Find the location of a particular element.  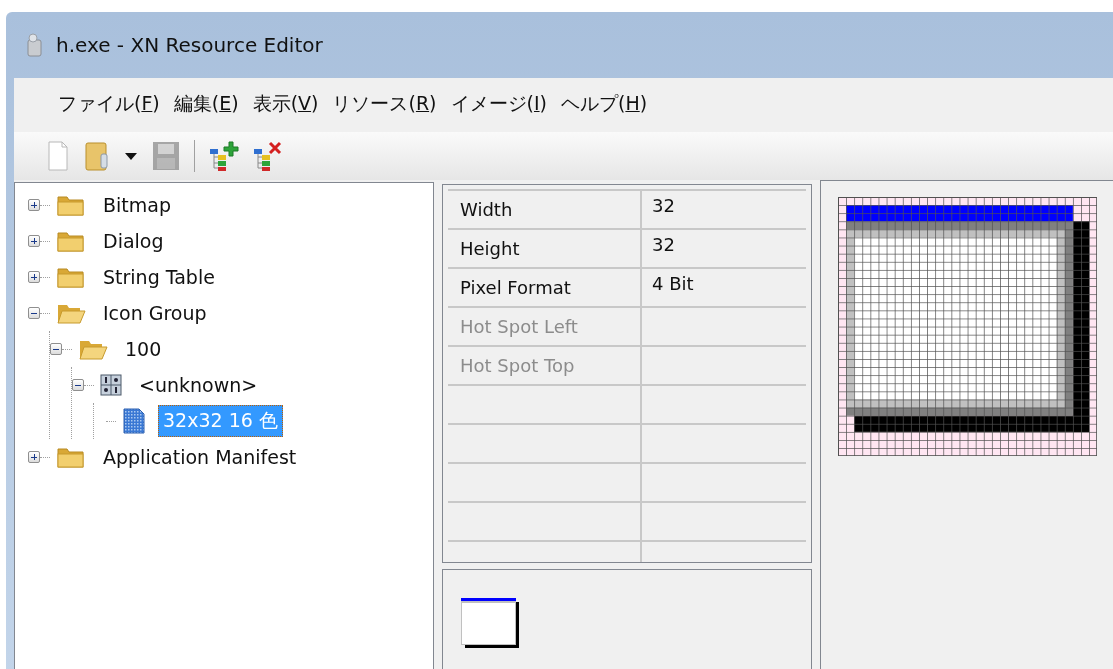

window-title: h.exe - XN Resource Editor is located at coordinates (189, 45).